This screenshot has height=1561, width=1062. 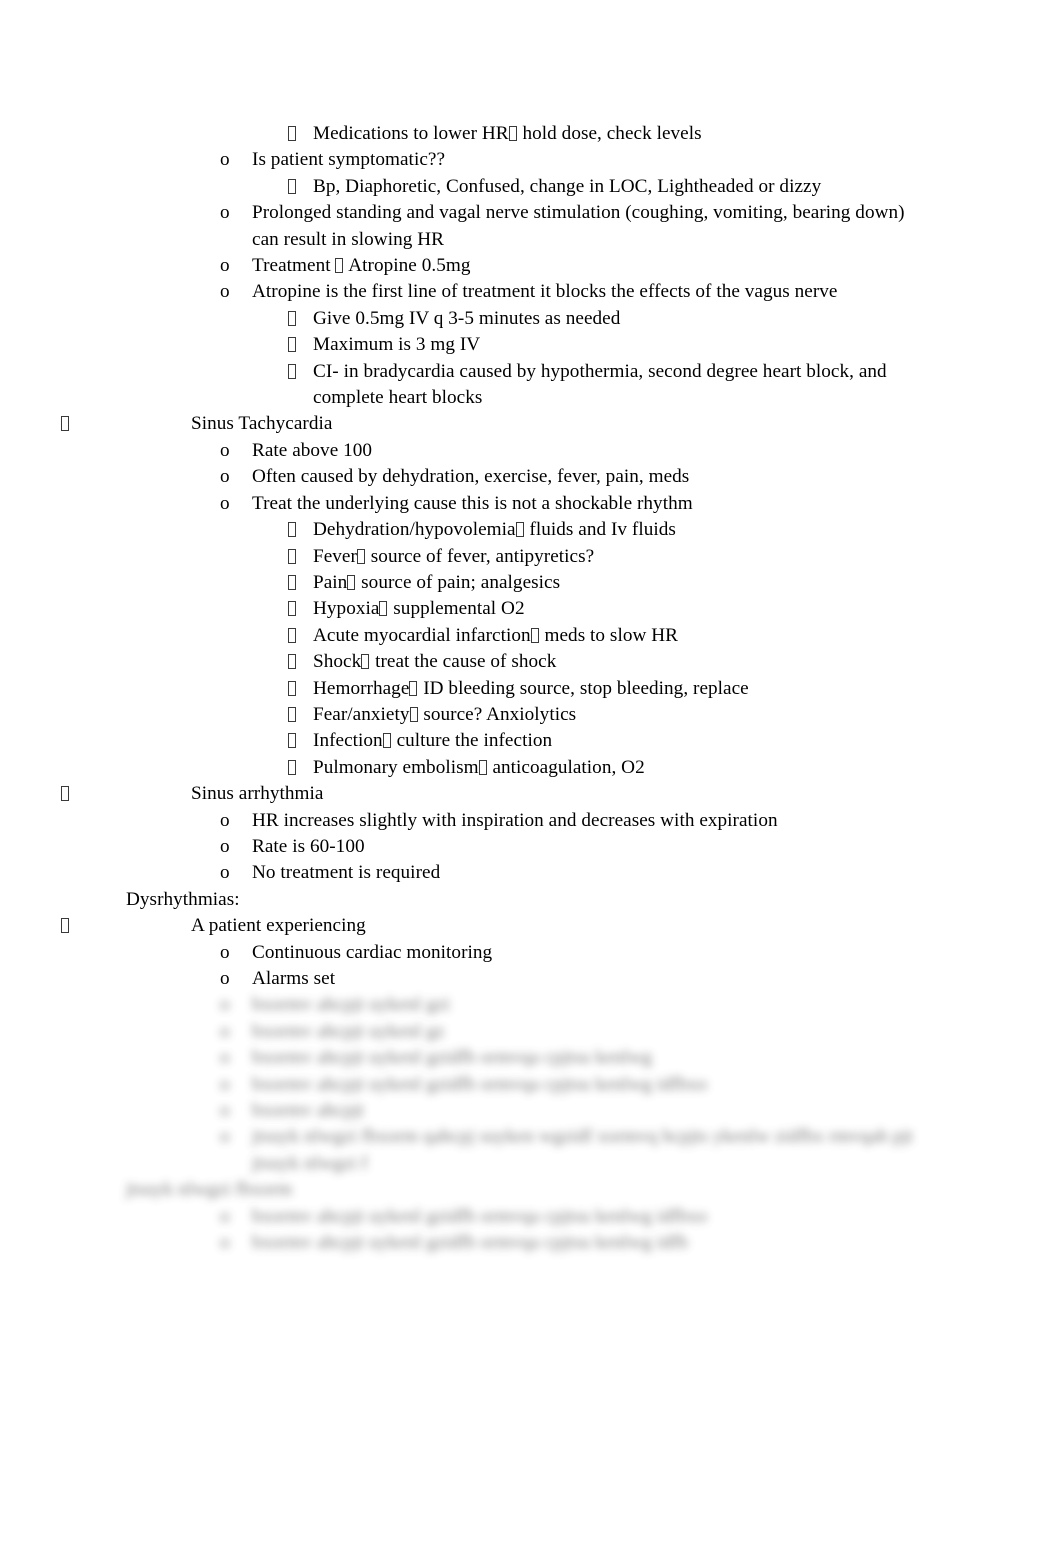 What do you see at coordinates (397, 345) in the screenshot?
I see `list-item-text: Maximum is 3 mg IV` at bounding box center [397, 345].